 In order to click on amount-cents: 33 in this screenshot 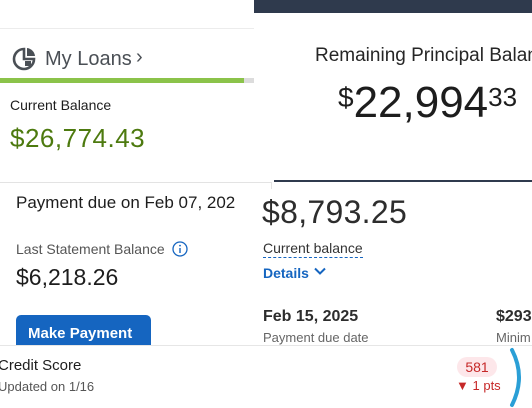, I will do `click(503, 97)`.